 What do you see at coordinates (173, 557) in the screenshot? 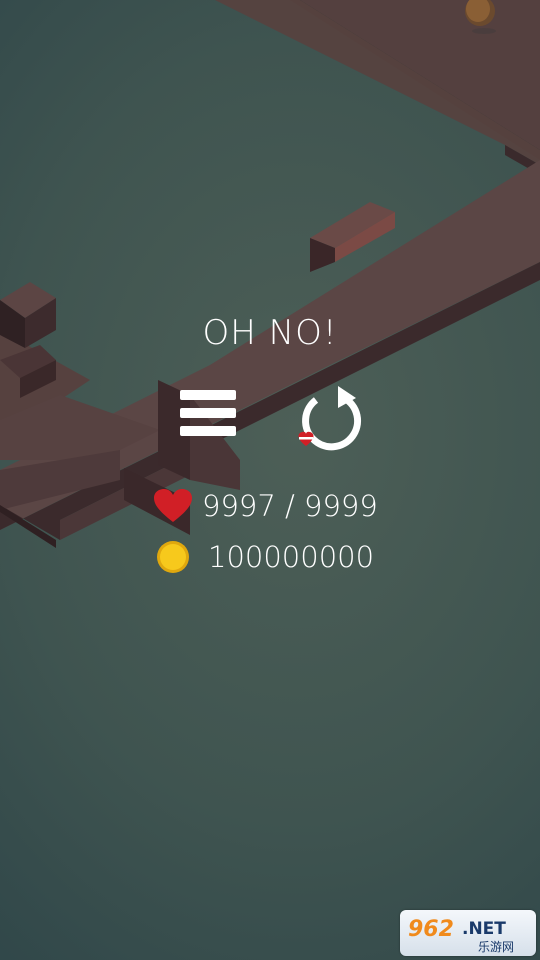
I see `coin-icon` at bounding box center [173, 557].